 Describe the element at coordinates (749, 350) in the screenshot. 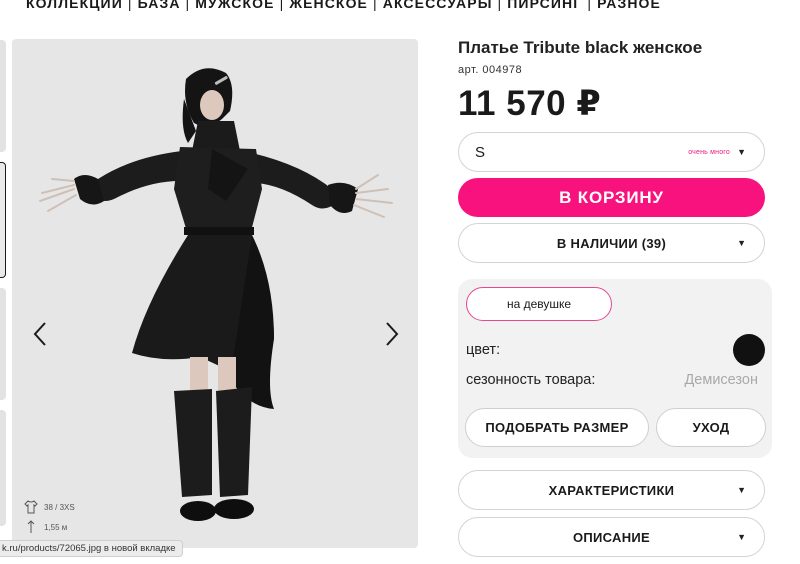

I see `color-swatch-black` at that location.